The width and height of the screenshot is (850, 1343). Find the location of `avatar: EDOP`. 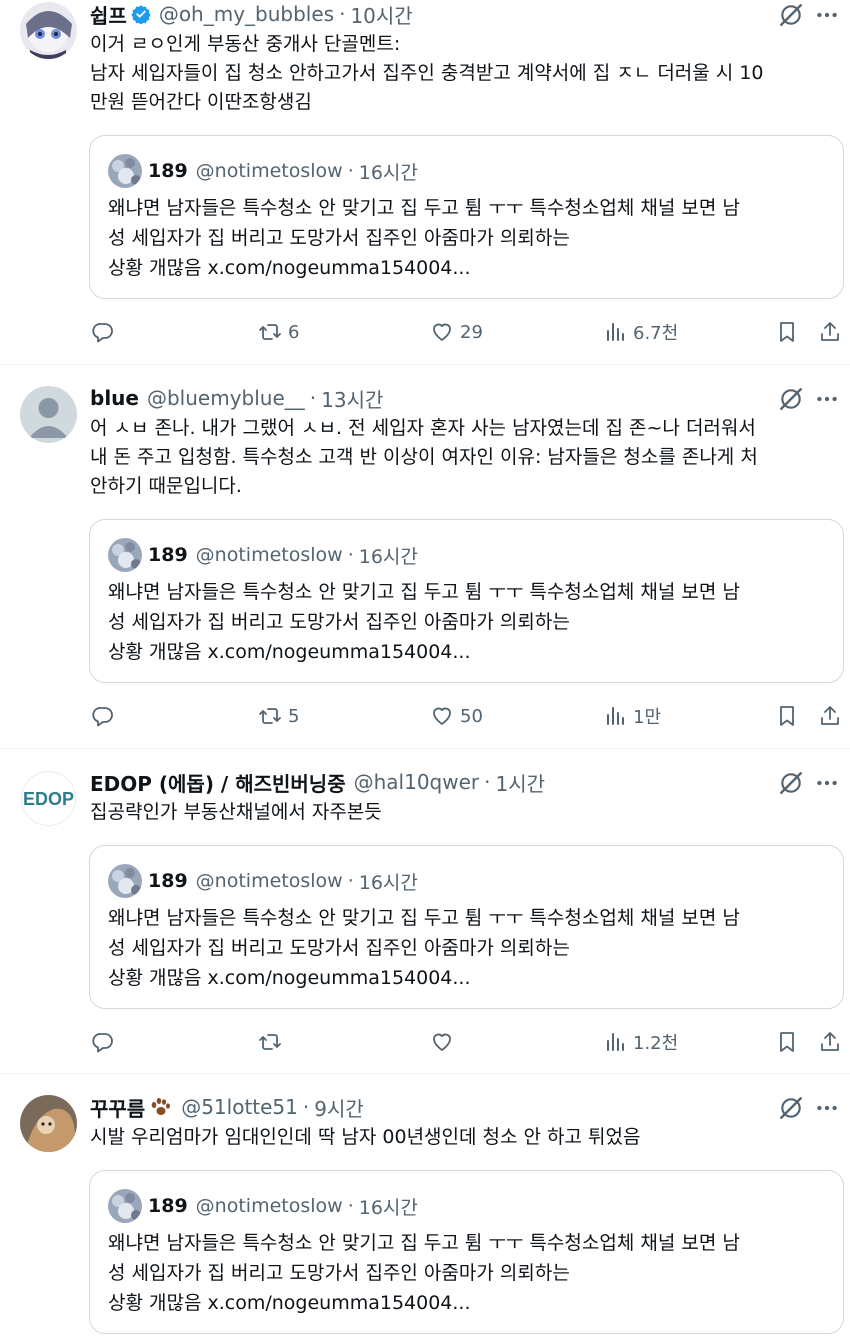

avatar: EDOP is located at coordinates (48, 798).